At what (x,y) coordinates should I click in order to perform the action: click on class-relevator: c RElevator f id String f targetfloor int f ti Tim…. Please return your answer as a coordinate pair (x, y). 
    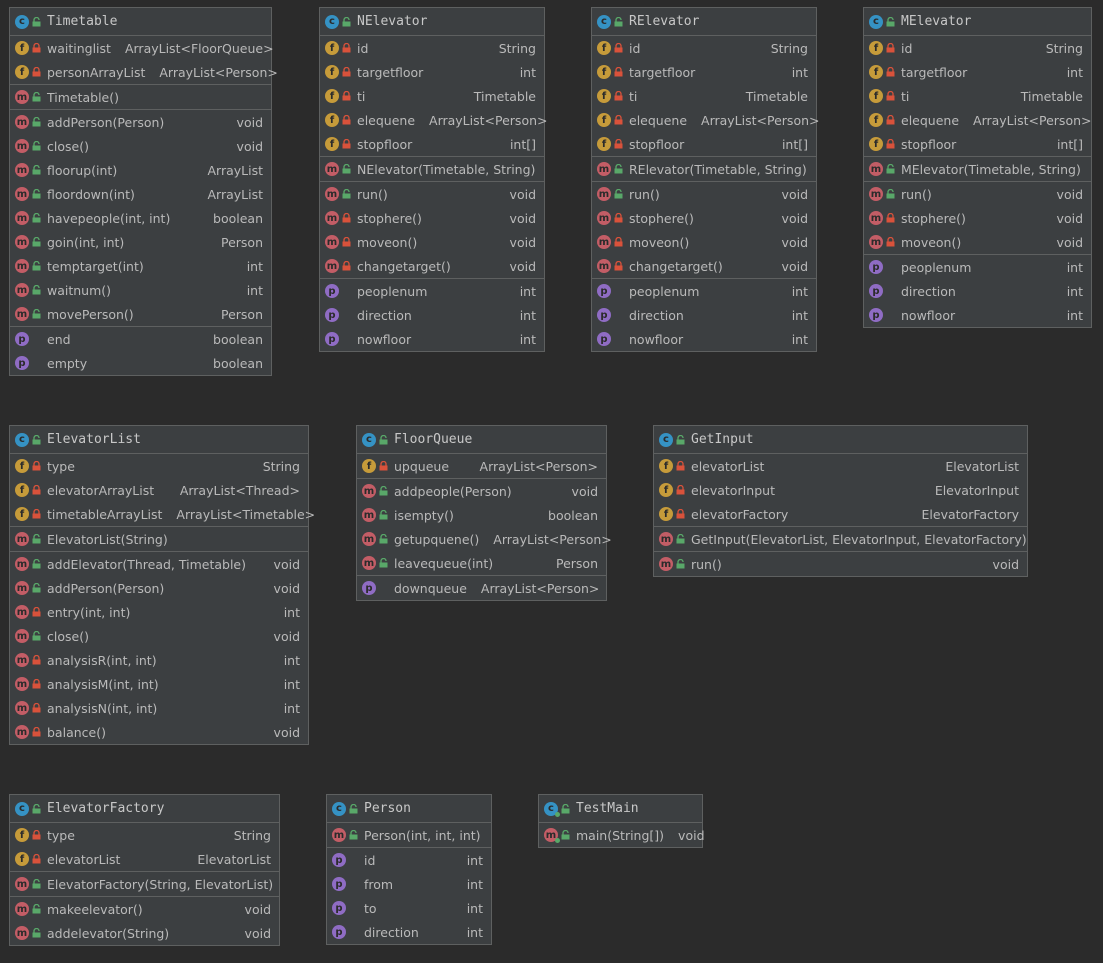
    Looking at the image, I should click on (705, 179).